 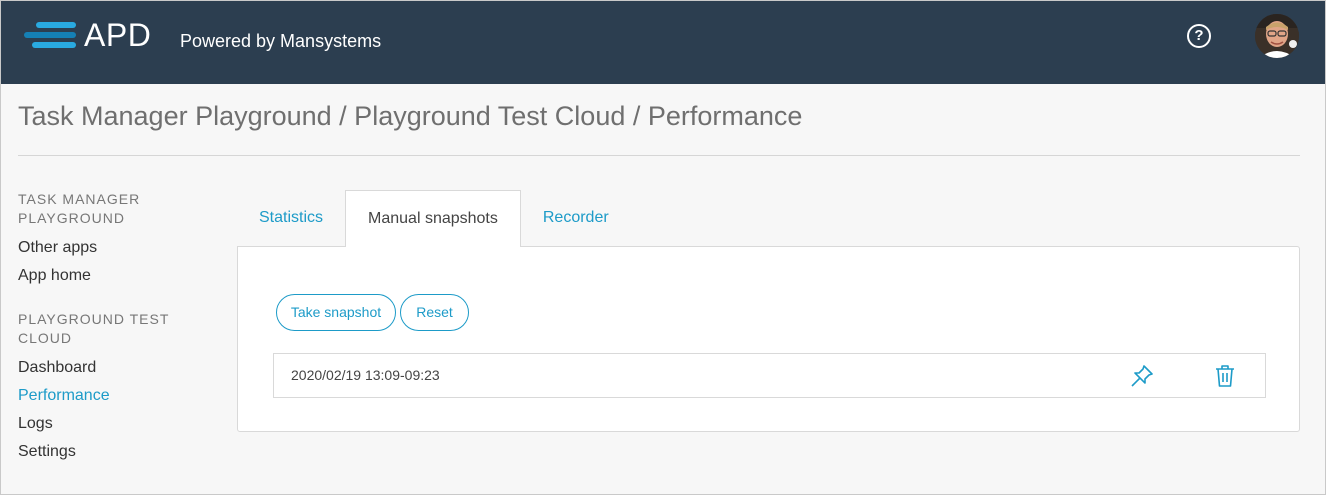 What do you see at coordinates (118, 396) in the screenshot?
I see `sidebar-item-performance: Performance` at bounding box center [118, 396].